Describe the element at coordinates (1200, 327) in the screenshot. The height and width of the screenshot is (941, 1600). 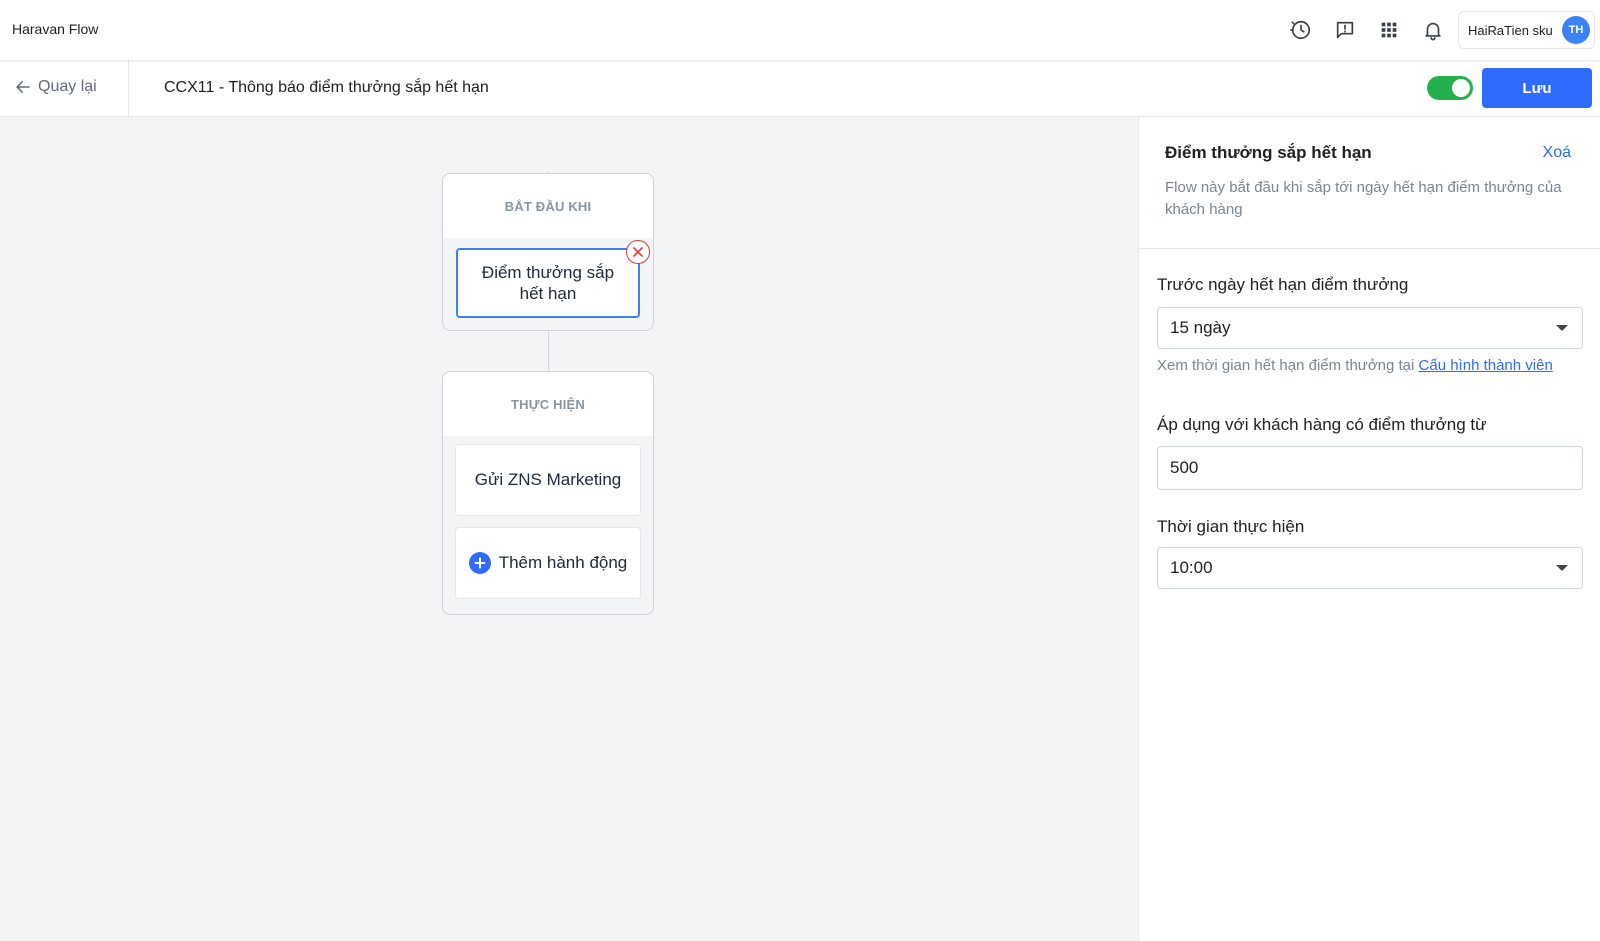
I see `before-expiry-value: 15 ngày` at that location.